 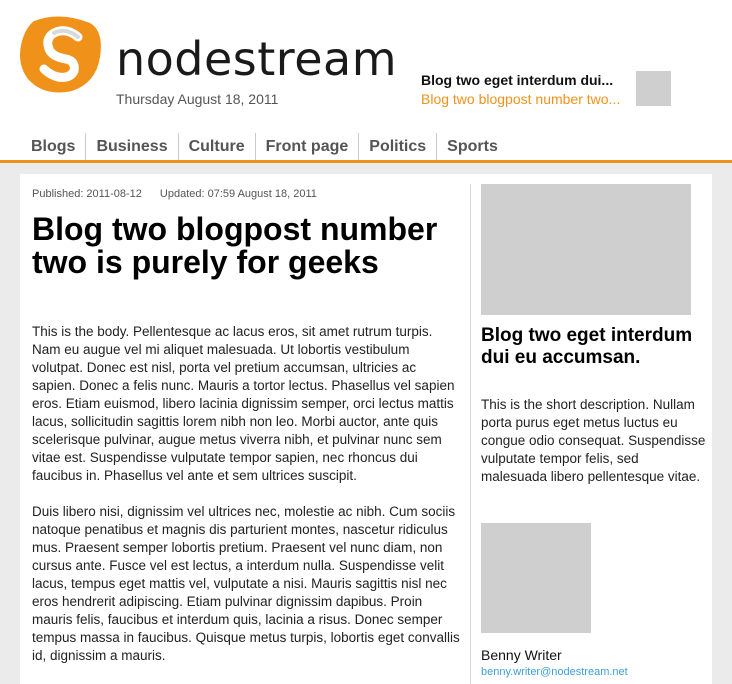 I want to click on author-name: Benny Writer, so click(x=521, y=655).